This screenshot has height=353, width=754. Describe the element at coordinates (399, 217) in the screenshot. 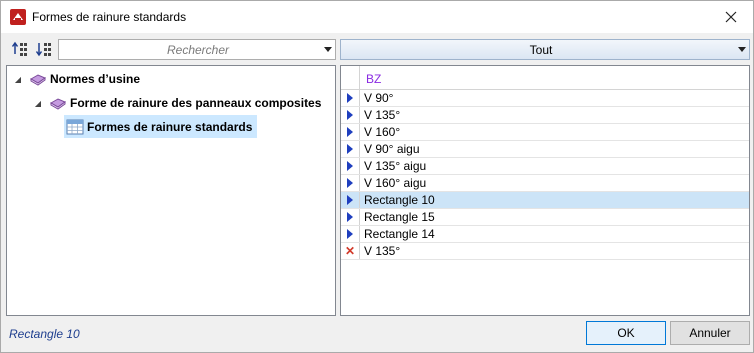

I see `grid-cell-bz: Rectangle 15` at that location.